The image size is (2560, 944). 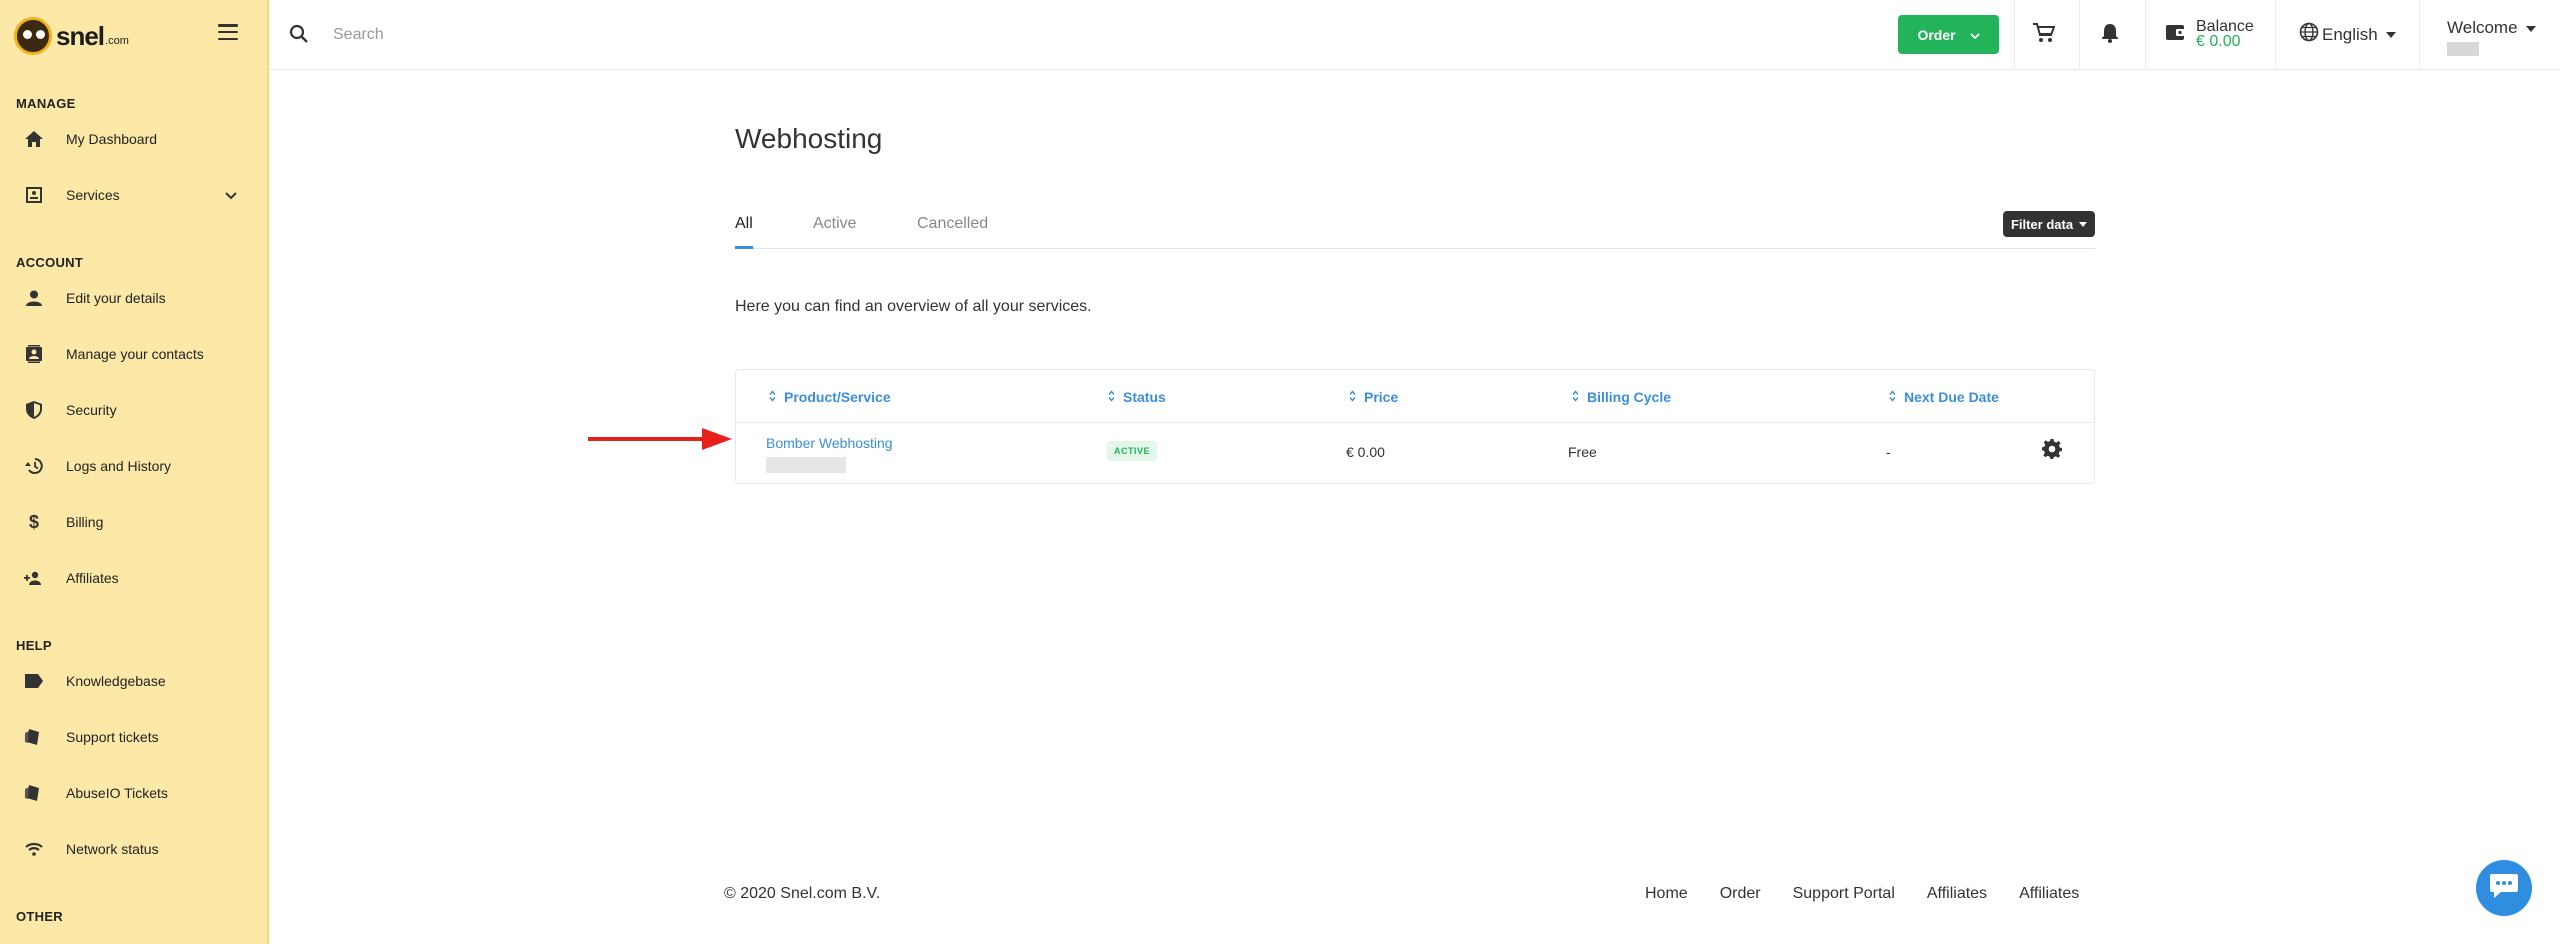 What do you see at coordinates (112, 849) in the screenshot?
I see `sidebar-item-label: Network status` at bounding box center [112, 849].